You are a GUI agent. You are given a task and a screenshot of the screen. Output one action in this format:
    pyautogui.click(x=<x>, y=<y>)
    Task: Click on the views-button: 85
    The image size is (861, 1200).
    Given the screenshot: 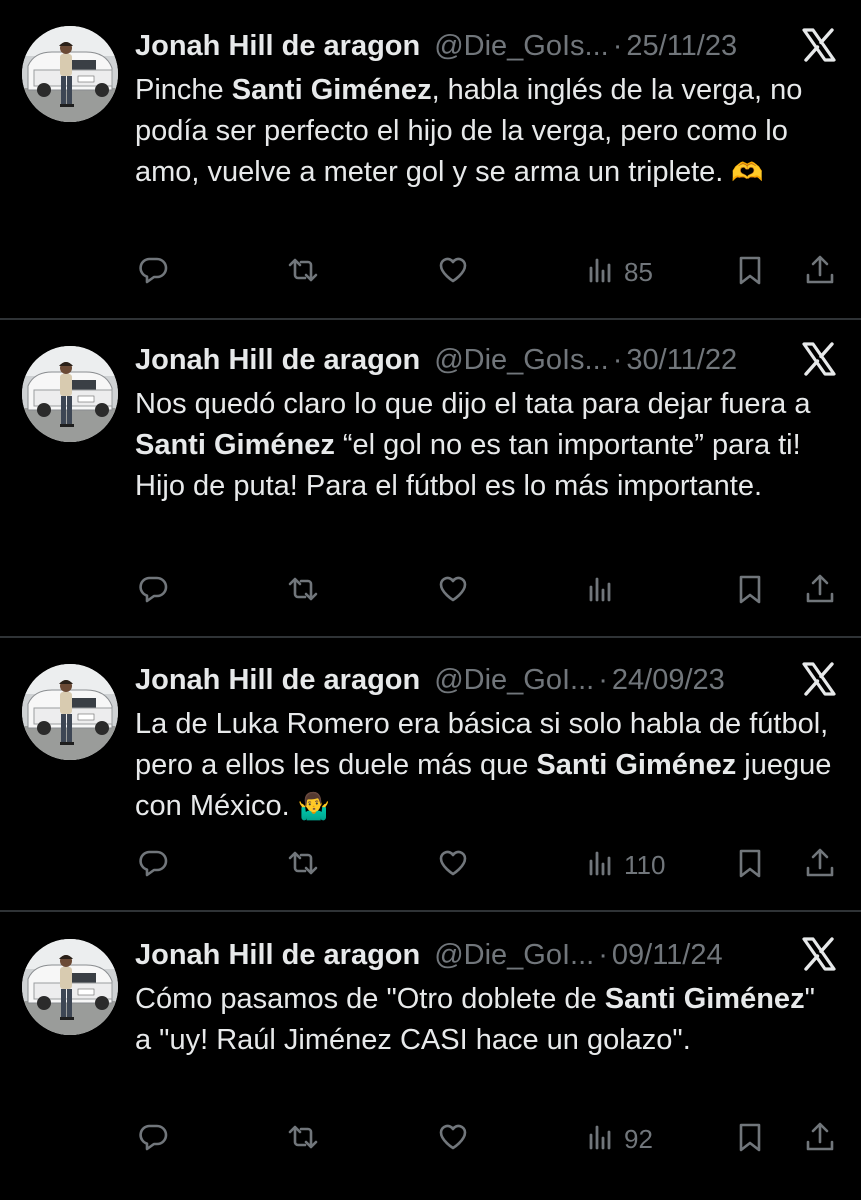 What is the action you would take?
    pyautogui.click(x=618, y=272)
    